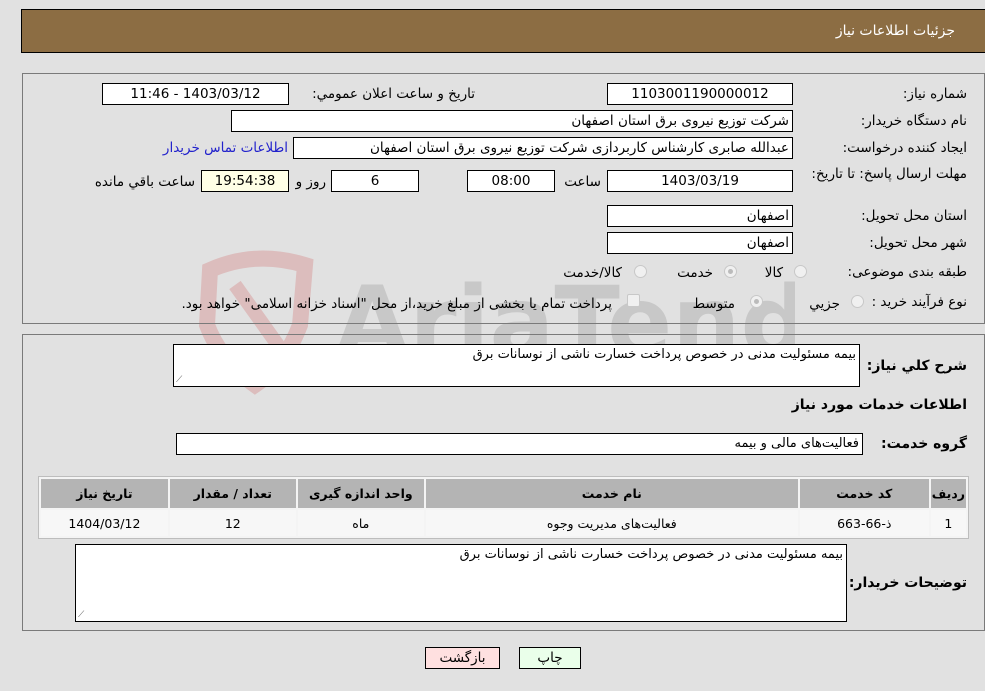 The height and width of the screenshot is (691, 985). What do you see at coordinates (232, 493) in the screenshot?
I see `col-header-quantity: تعداد / مقدار` at bounding box center [232, 493].